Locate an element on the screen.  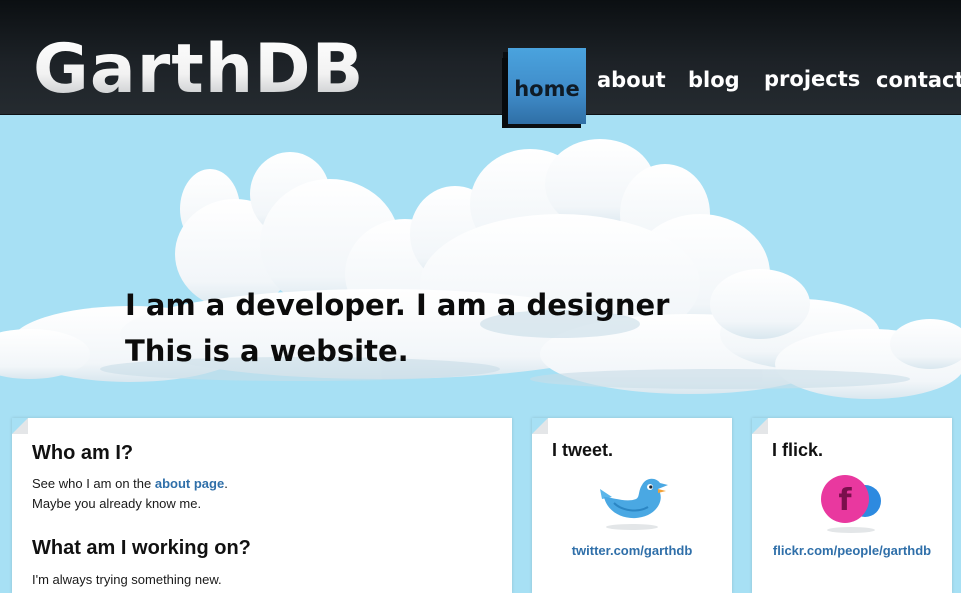
hero-line-2: This is a website. is located at coordinates (267, 351).